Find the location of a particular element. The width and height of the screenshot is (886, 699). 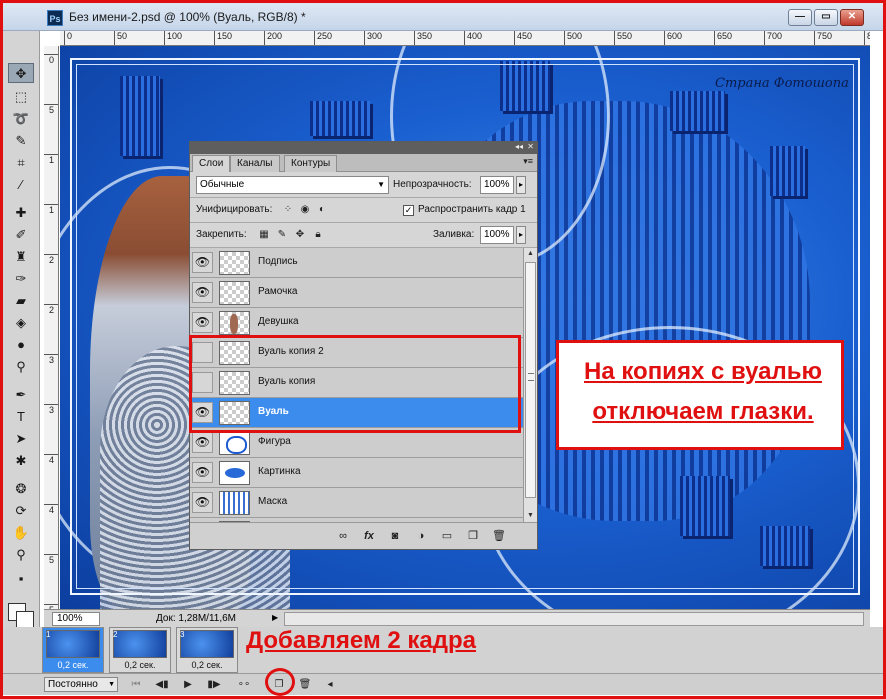

healing-brush-tool-icon: ✚ is located at coordinates (21, 213).